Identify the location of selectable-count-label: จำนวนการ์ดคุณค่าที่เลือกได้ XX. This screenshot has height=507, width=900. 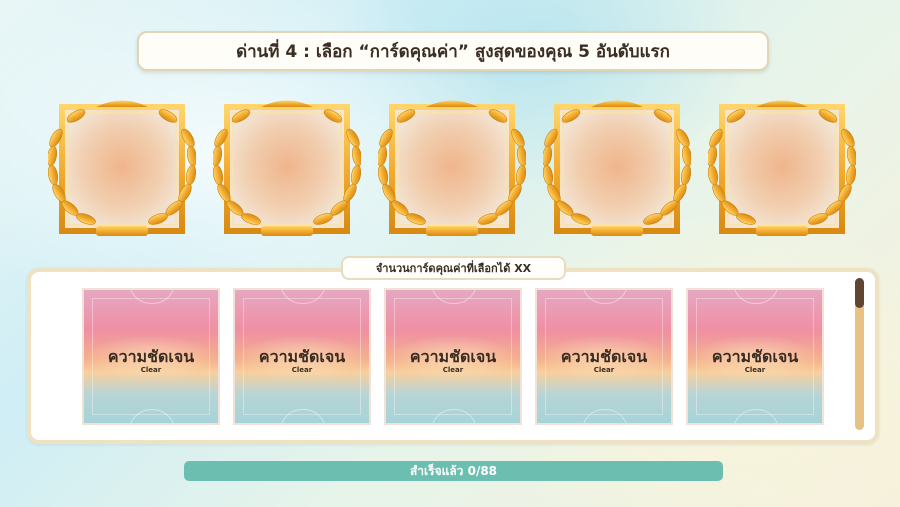
(453, 268).